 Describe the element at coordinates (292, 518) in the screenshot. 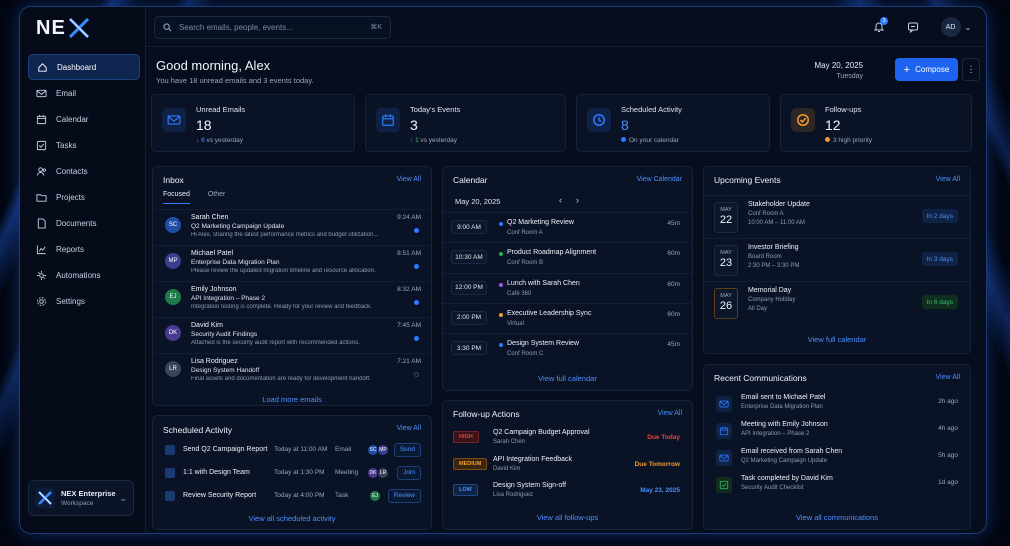

I see `view-all-scheduled-link: View all scheduled activity` at that location.